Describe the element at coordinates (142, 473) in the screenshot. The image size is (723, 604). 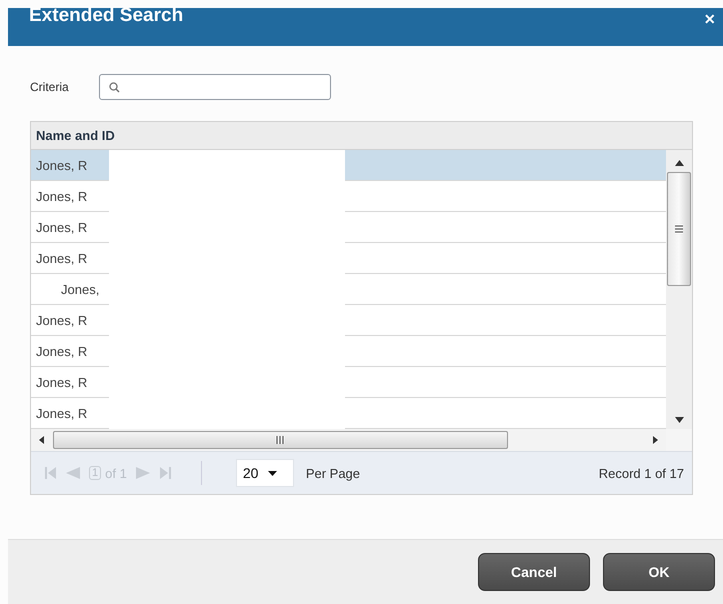
I see `next-page-icon` at that location.